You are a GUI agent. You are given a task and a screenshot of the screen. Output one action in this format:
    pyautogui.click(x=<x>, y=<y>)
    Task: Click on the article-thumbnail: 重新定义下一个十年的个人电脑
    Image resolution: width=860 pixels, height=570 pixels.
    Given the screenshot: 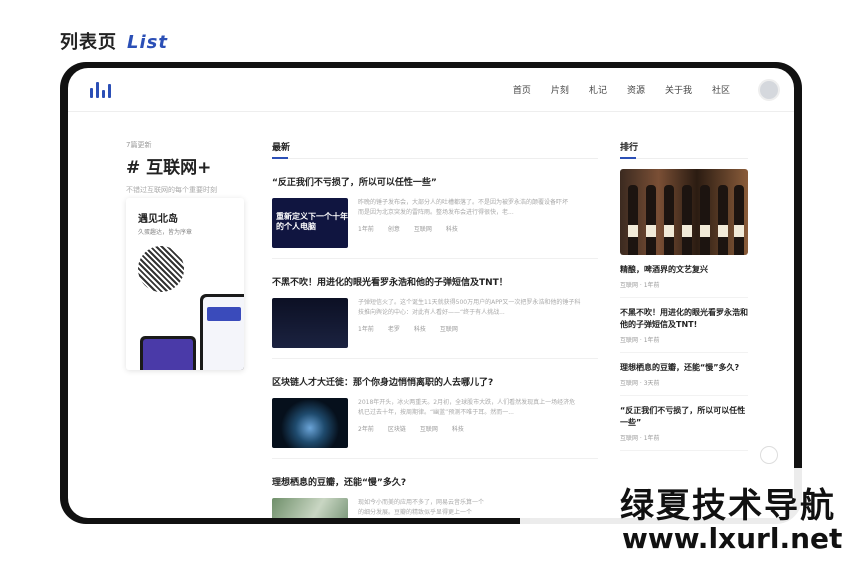 What is the action you would take?
    pyautogui.click(x=310, y=223)
    